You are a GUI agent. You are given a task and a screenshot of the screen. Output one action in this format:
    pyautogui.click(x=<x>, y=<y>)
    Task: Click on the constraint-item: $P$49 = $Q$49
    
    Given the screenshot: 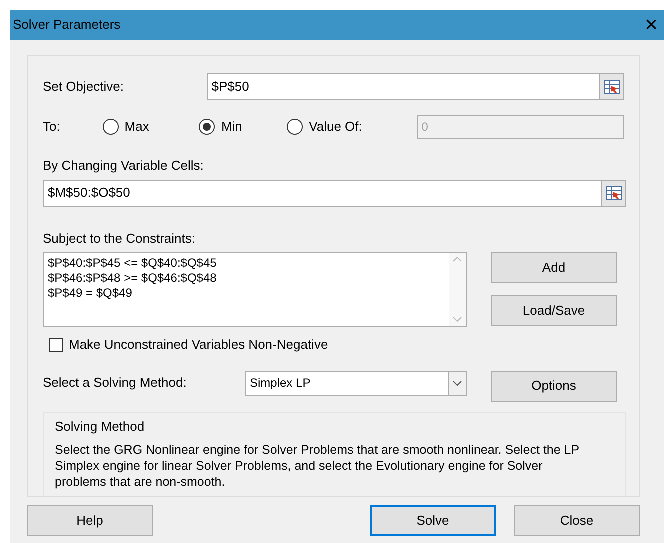 What is the action you would take?
    pyautogui.click(x=246, y=293)
    